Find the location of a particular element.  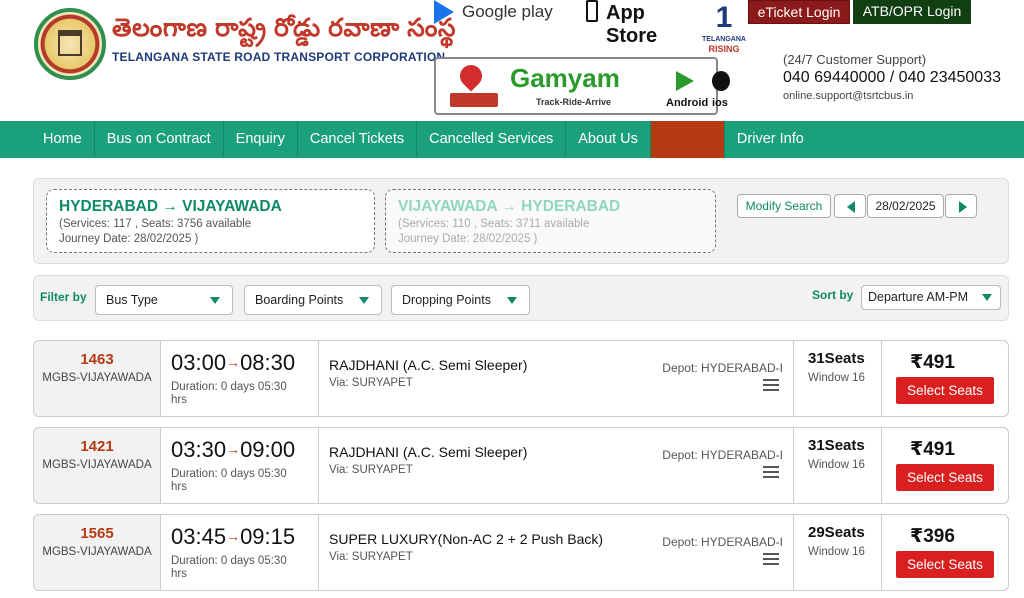

bus-type-select: Bus Type is located at coordinates (164, 300).